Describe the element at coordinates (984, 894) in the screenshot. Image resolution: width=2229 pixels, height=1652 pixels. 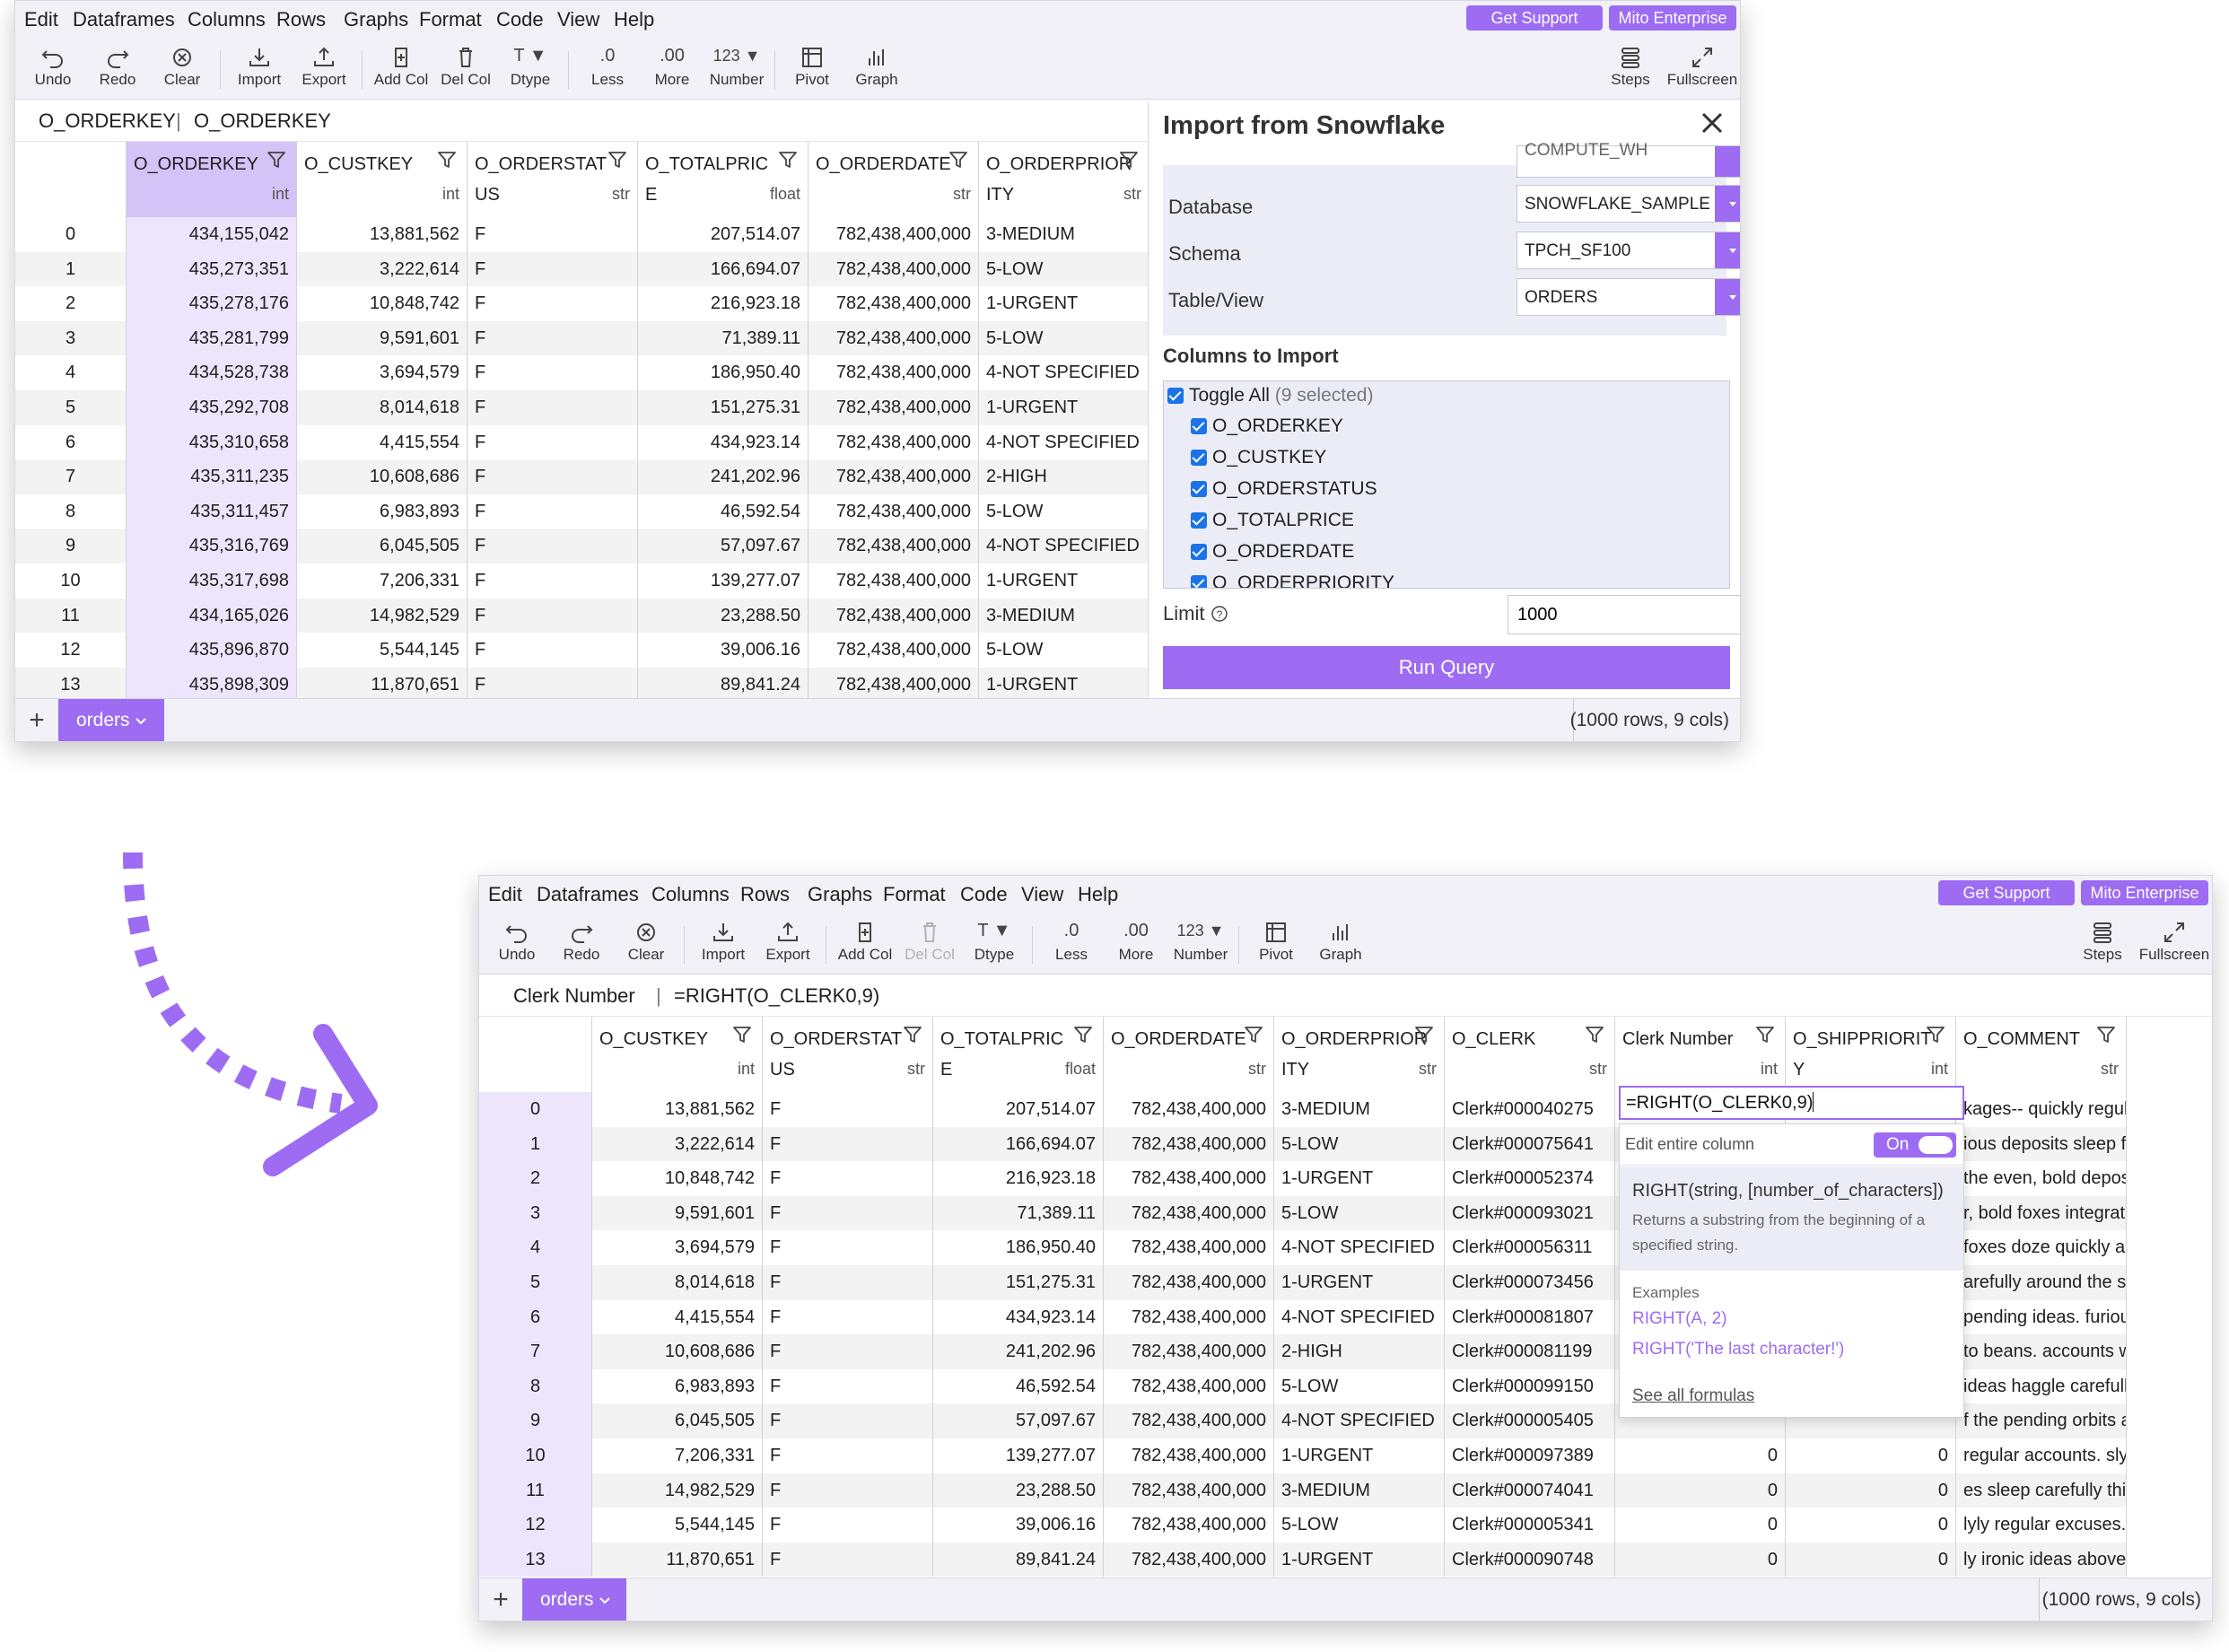
I see `menu-code: Code` at that location.